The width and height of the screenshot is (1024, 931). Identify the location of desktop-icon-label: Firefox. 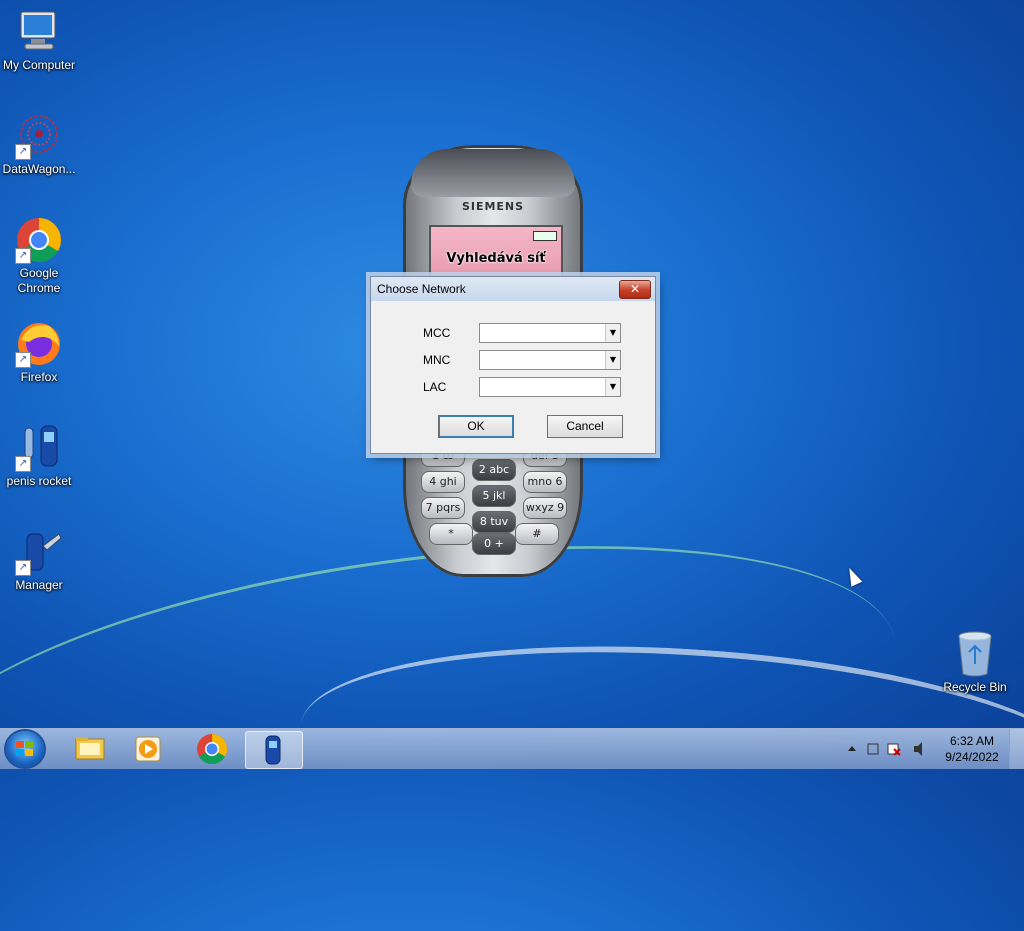
(39, 377).